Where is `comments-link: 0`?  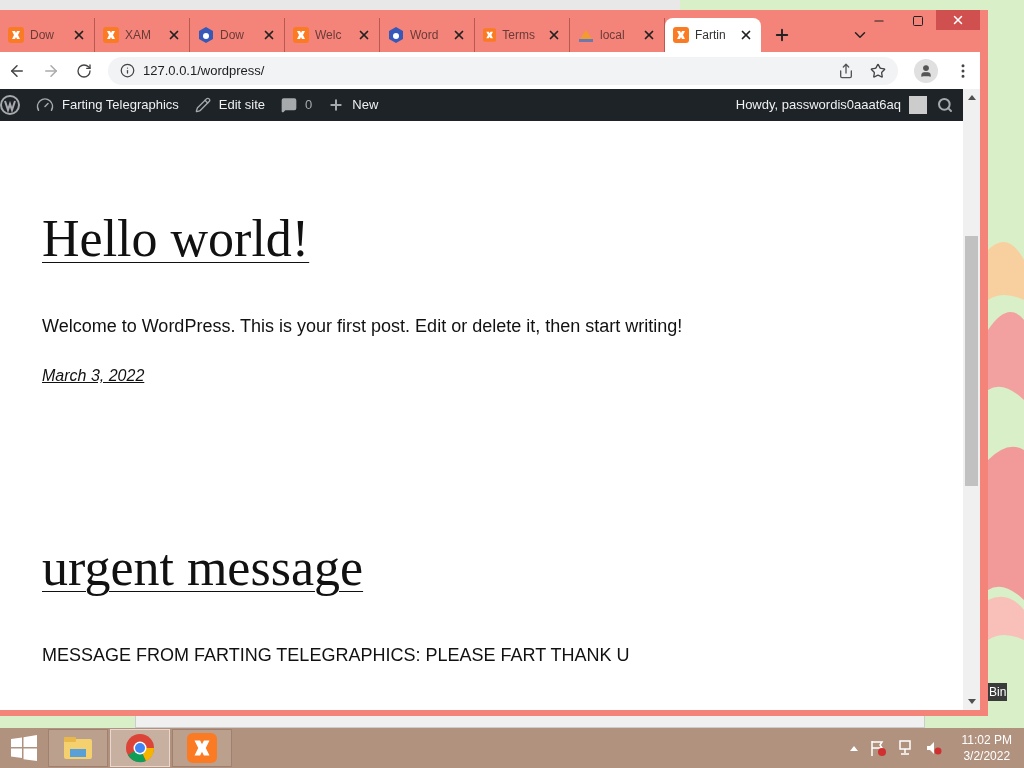
comments-link: 0 is located at coordinates (297, 105).